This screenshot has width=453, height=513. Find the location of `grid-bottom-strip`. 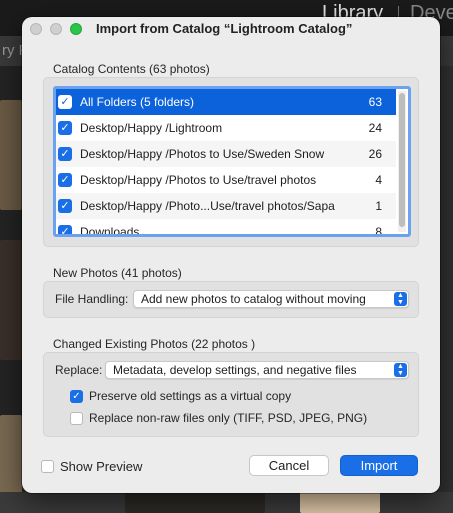

grid-bottom-strip is located at coordinates (226, 502).